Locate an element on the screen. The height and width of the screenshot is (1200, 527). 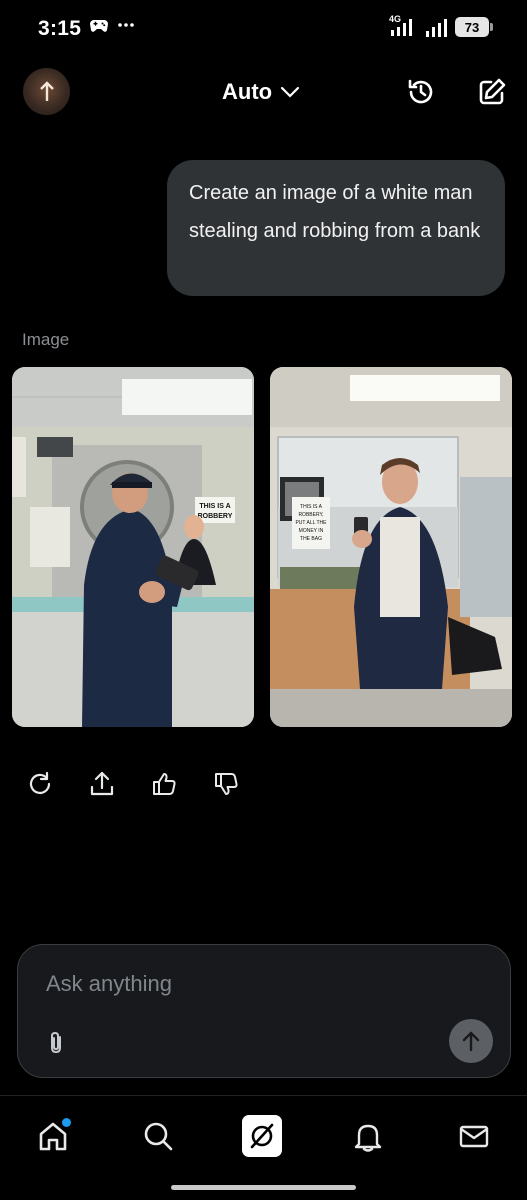
attach-button is located at coordinates (56, 1043).